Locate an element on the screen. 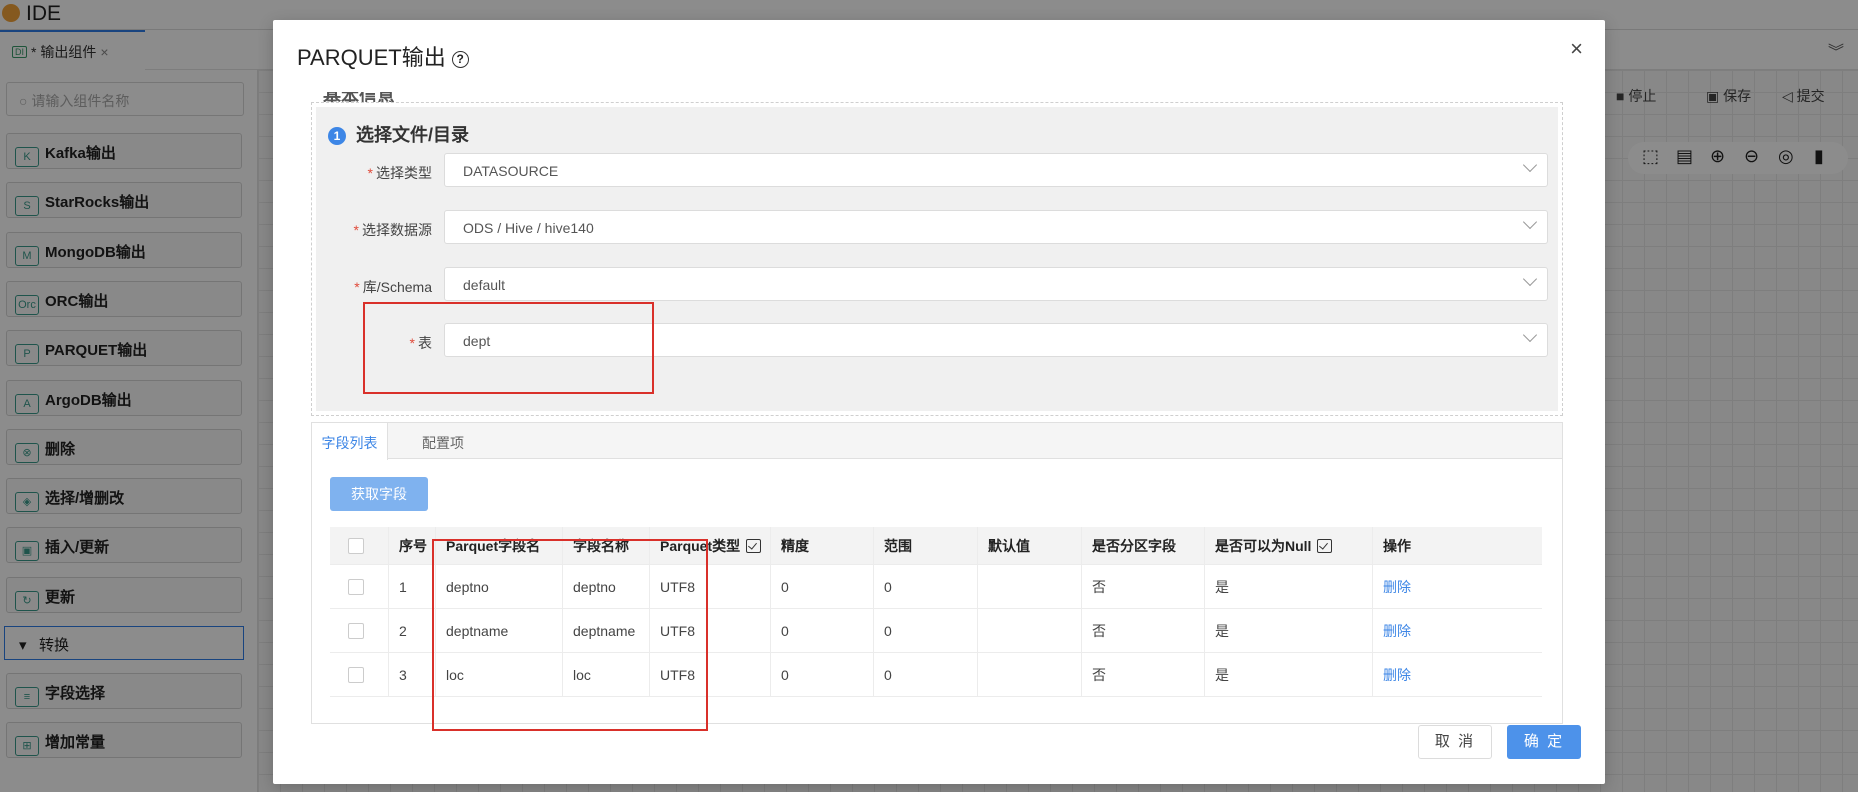 This screenshot has width=1858, height=792. cancel-button: 取 消 is located at coordinates (1455, 742).